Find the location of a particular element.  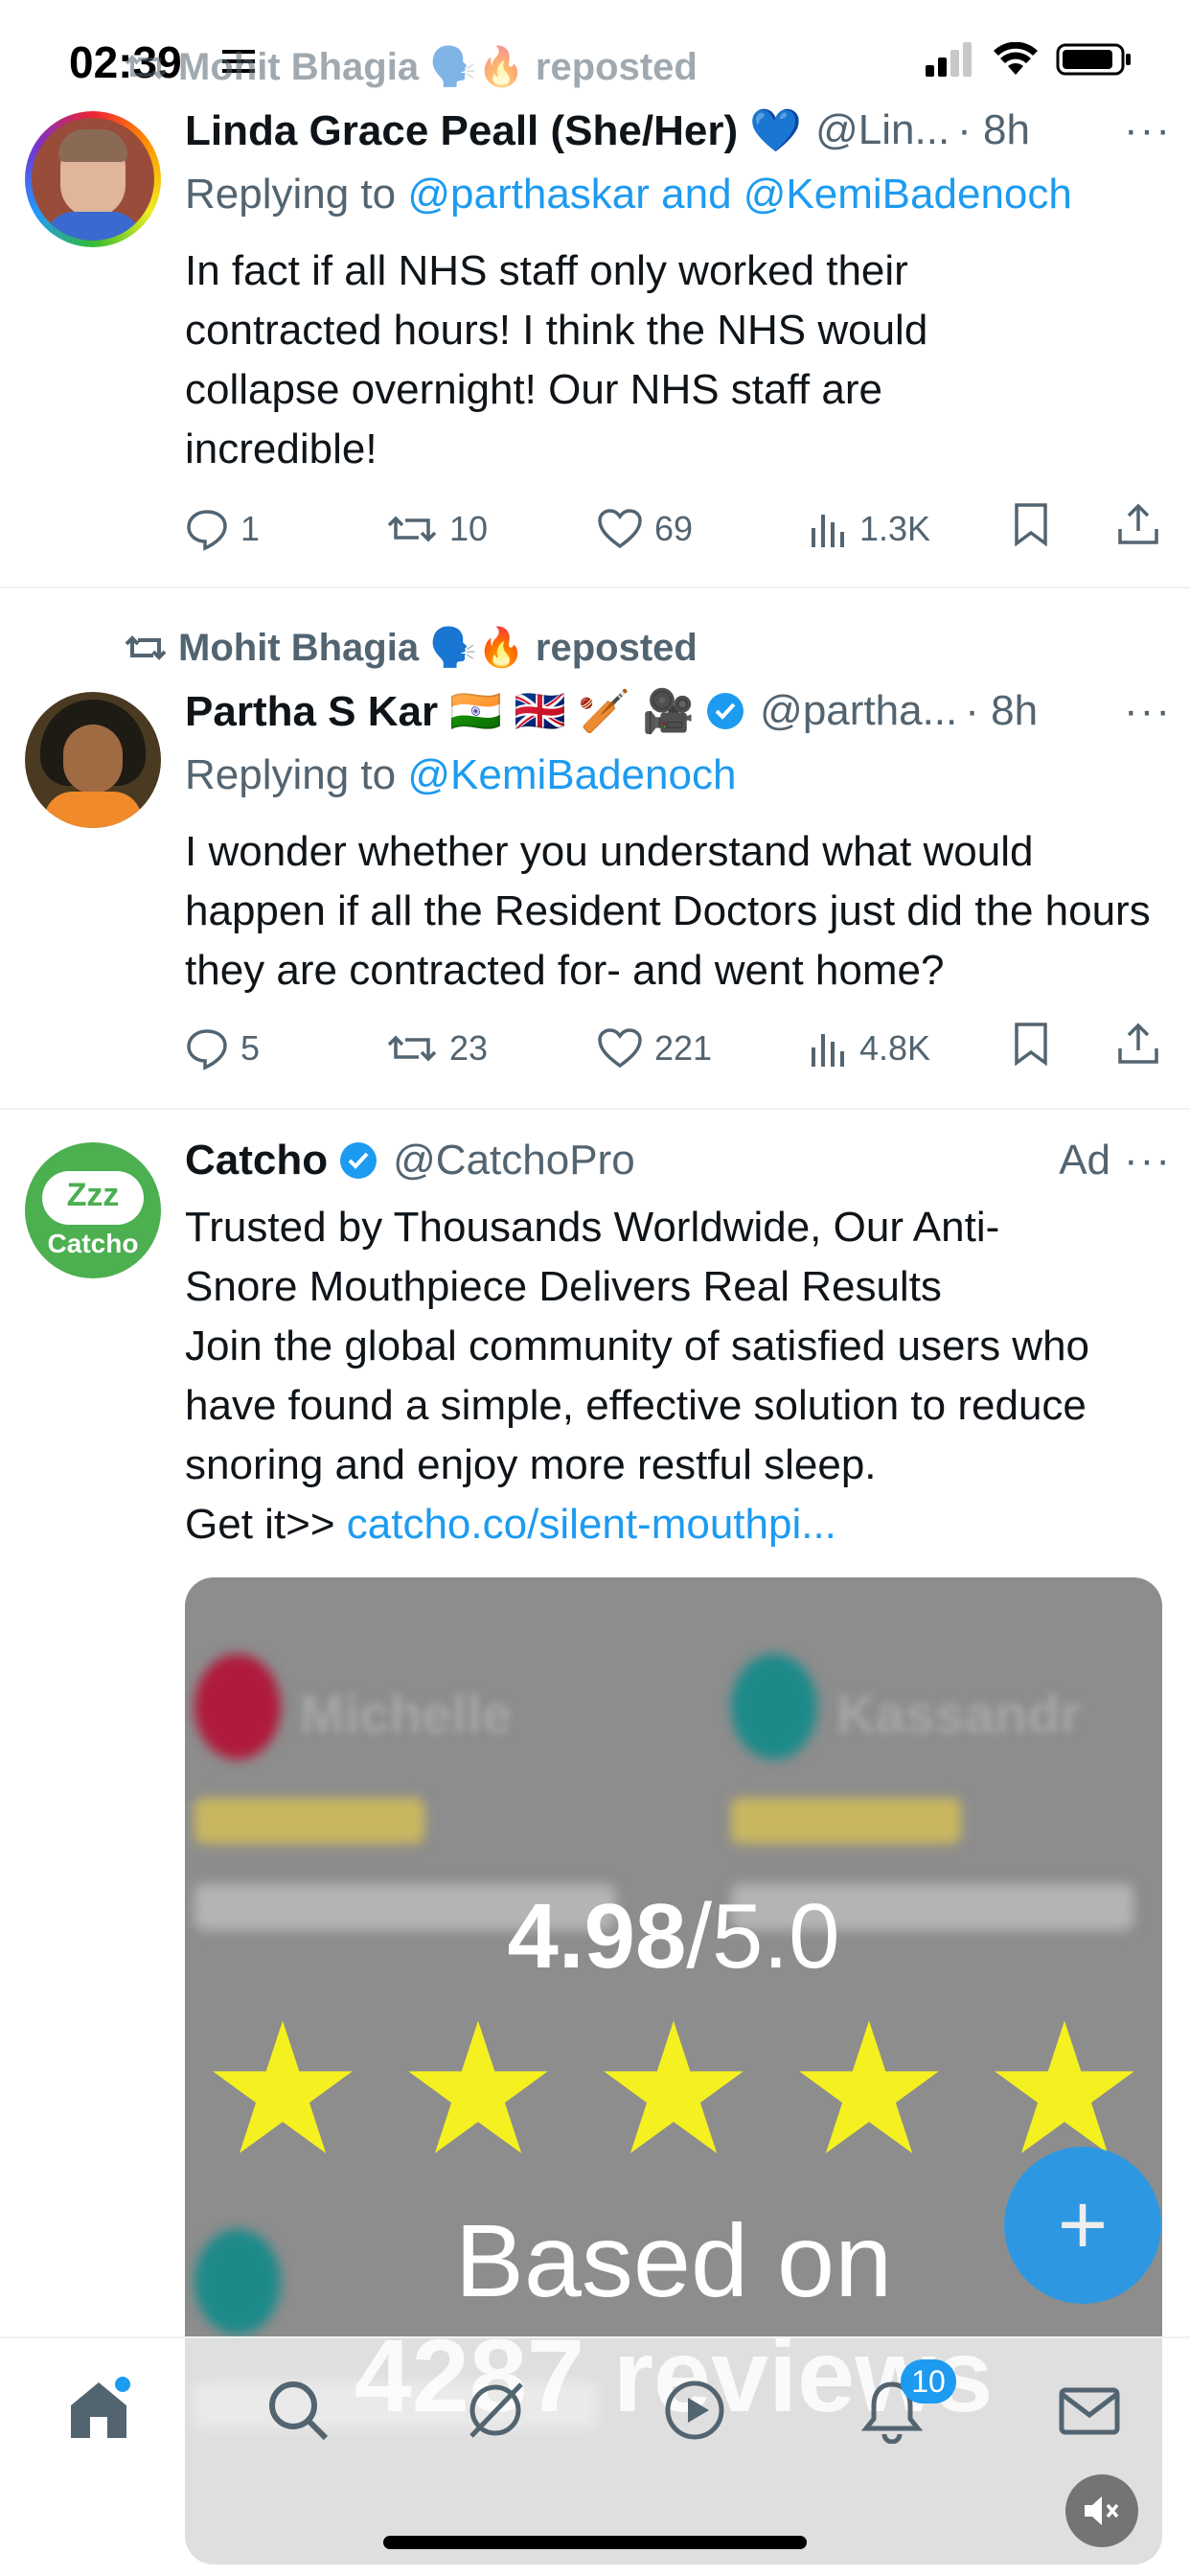

nav-grok is located at coordinates (496, 2413).